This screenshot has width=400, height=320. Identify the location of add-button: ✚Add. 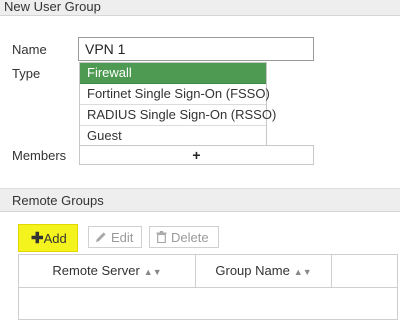
(48, 238).